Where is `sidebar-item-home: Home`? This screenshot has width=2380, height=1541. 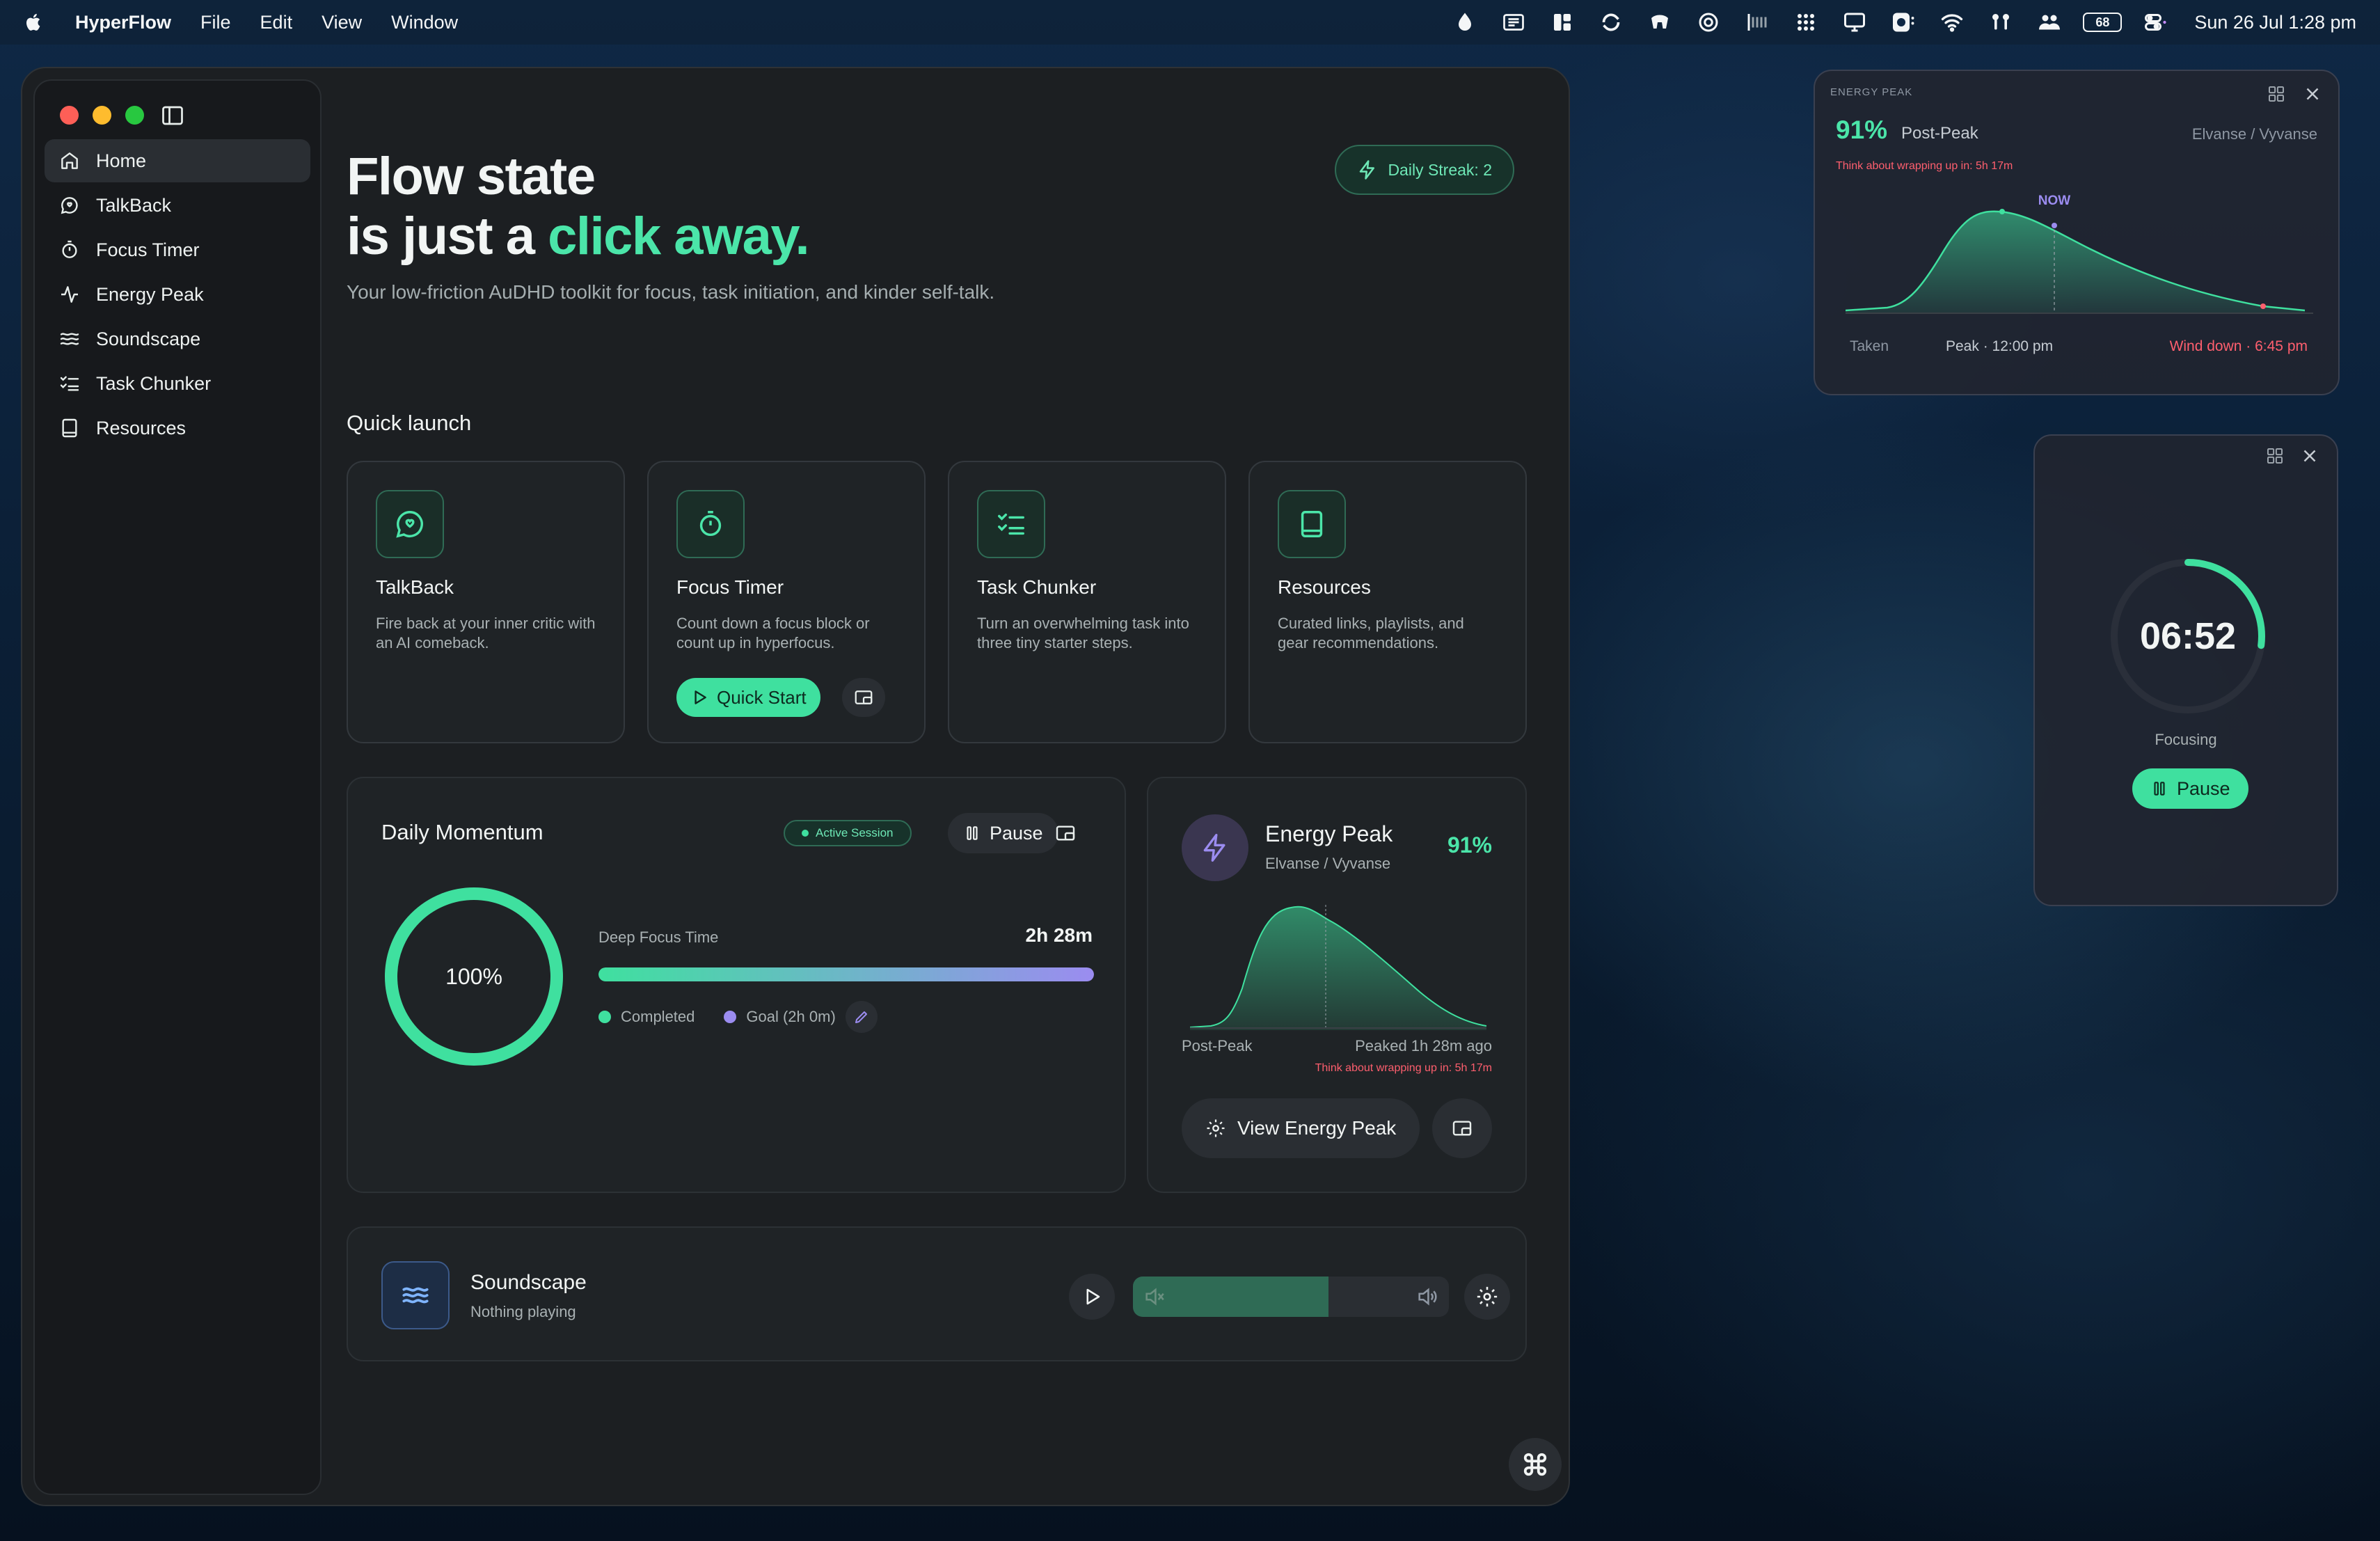 sidebar-item-home: Home is located at coordinates (177, 160).